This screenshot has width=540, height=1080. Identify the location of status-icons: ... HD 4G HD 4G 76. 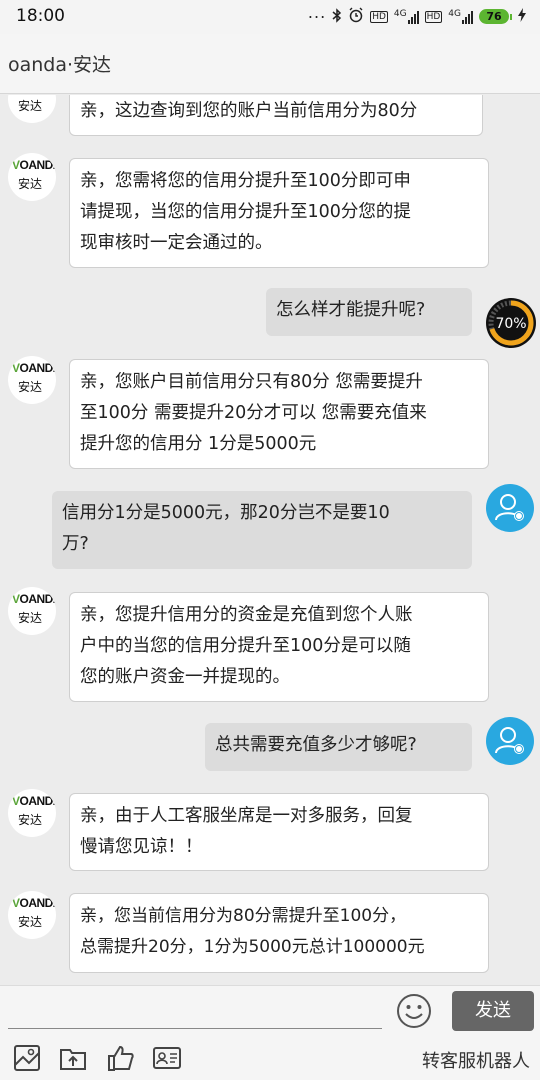
(417, 14).